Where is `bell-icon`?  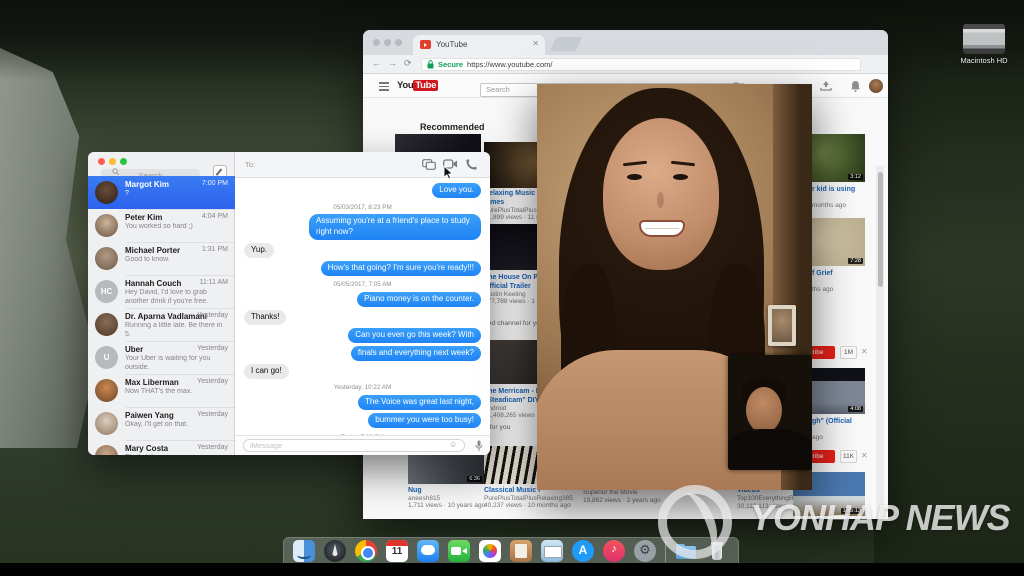 bell-icon is located at coordinates (855, 86).